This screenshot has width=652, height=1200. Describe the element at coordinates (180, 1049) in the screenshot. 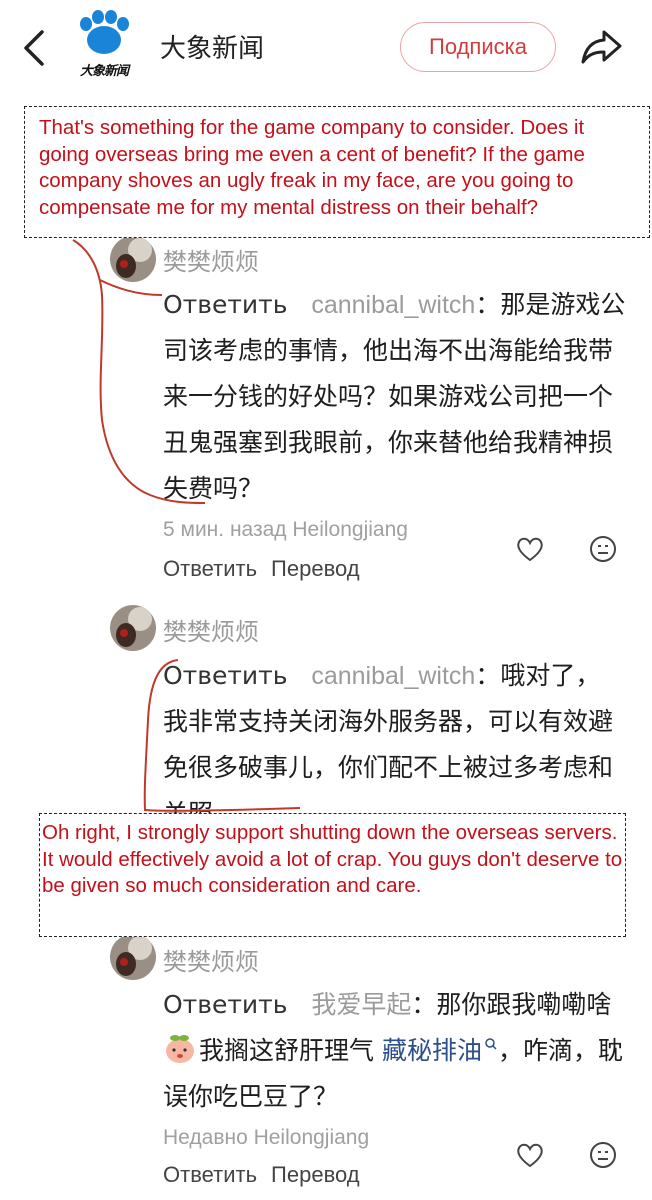

I see `peach-emoji-icon` at that location.